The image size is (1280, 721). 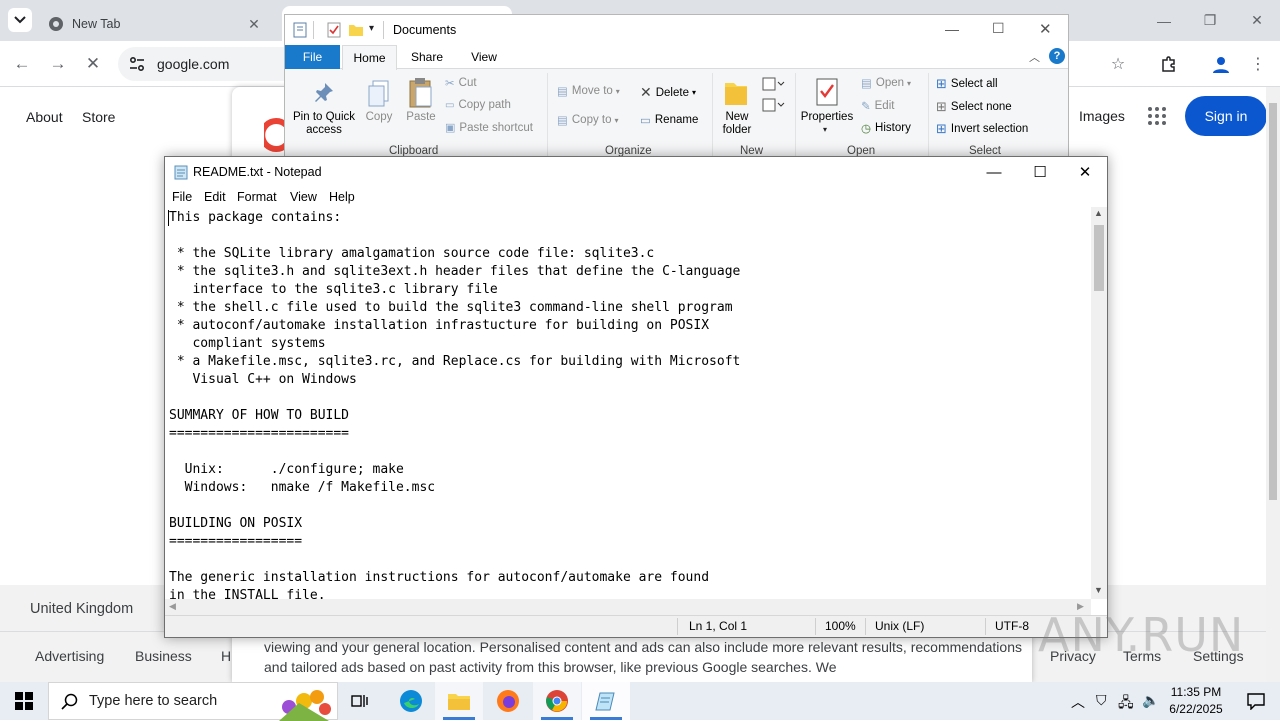 What do you see at coordinates (1258, 64) in the screenshot?
I see `menu-kebab-icon: ⋮` at bounding box center [1258, 64].